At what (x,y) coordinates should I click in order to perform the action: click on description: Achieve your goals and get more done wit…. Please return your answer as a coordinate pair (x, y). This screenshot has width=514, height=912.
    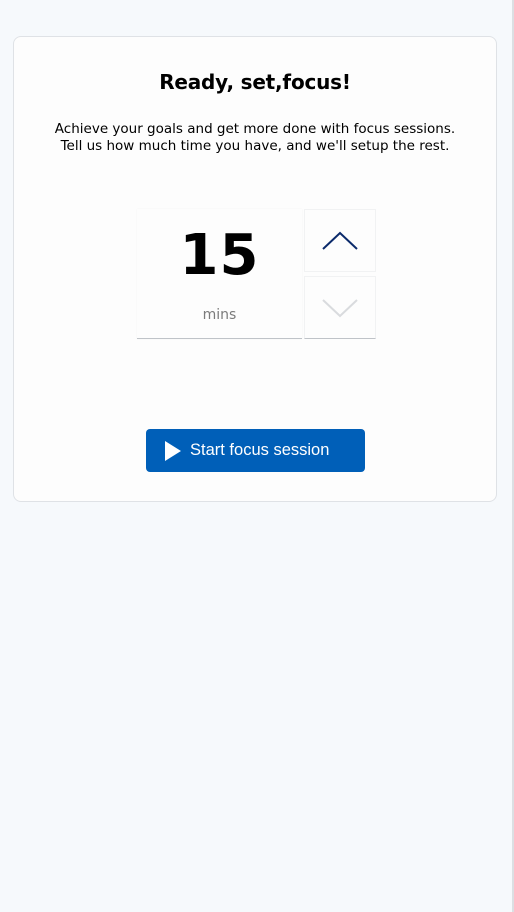
    Looking at the image, I should click on (255, 138).